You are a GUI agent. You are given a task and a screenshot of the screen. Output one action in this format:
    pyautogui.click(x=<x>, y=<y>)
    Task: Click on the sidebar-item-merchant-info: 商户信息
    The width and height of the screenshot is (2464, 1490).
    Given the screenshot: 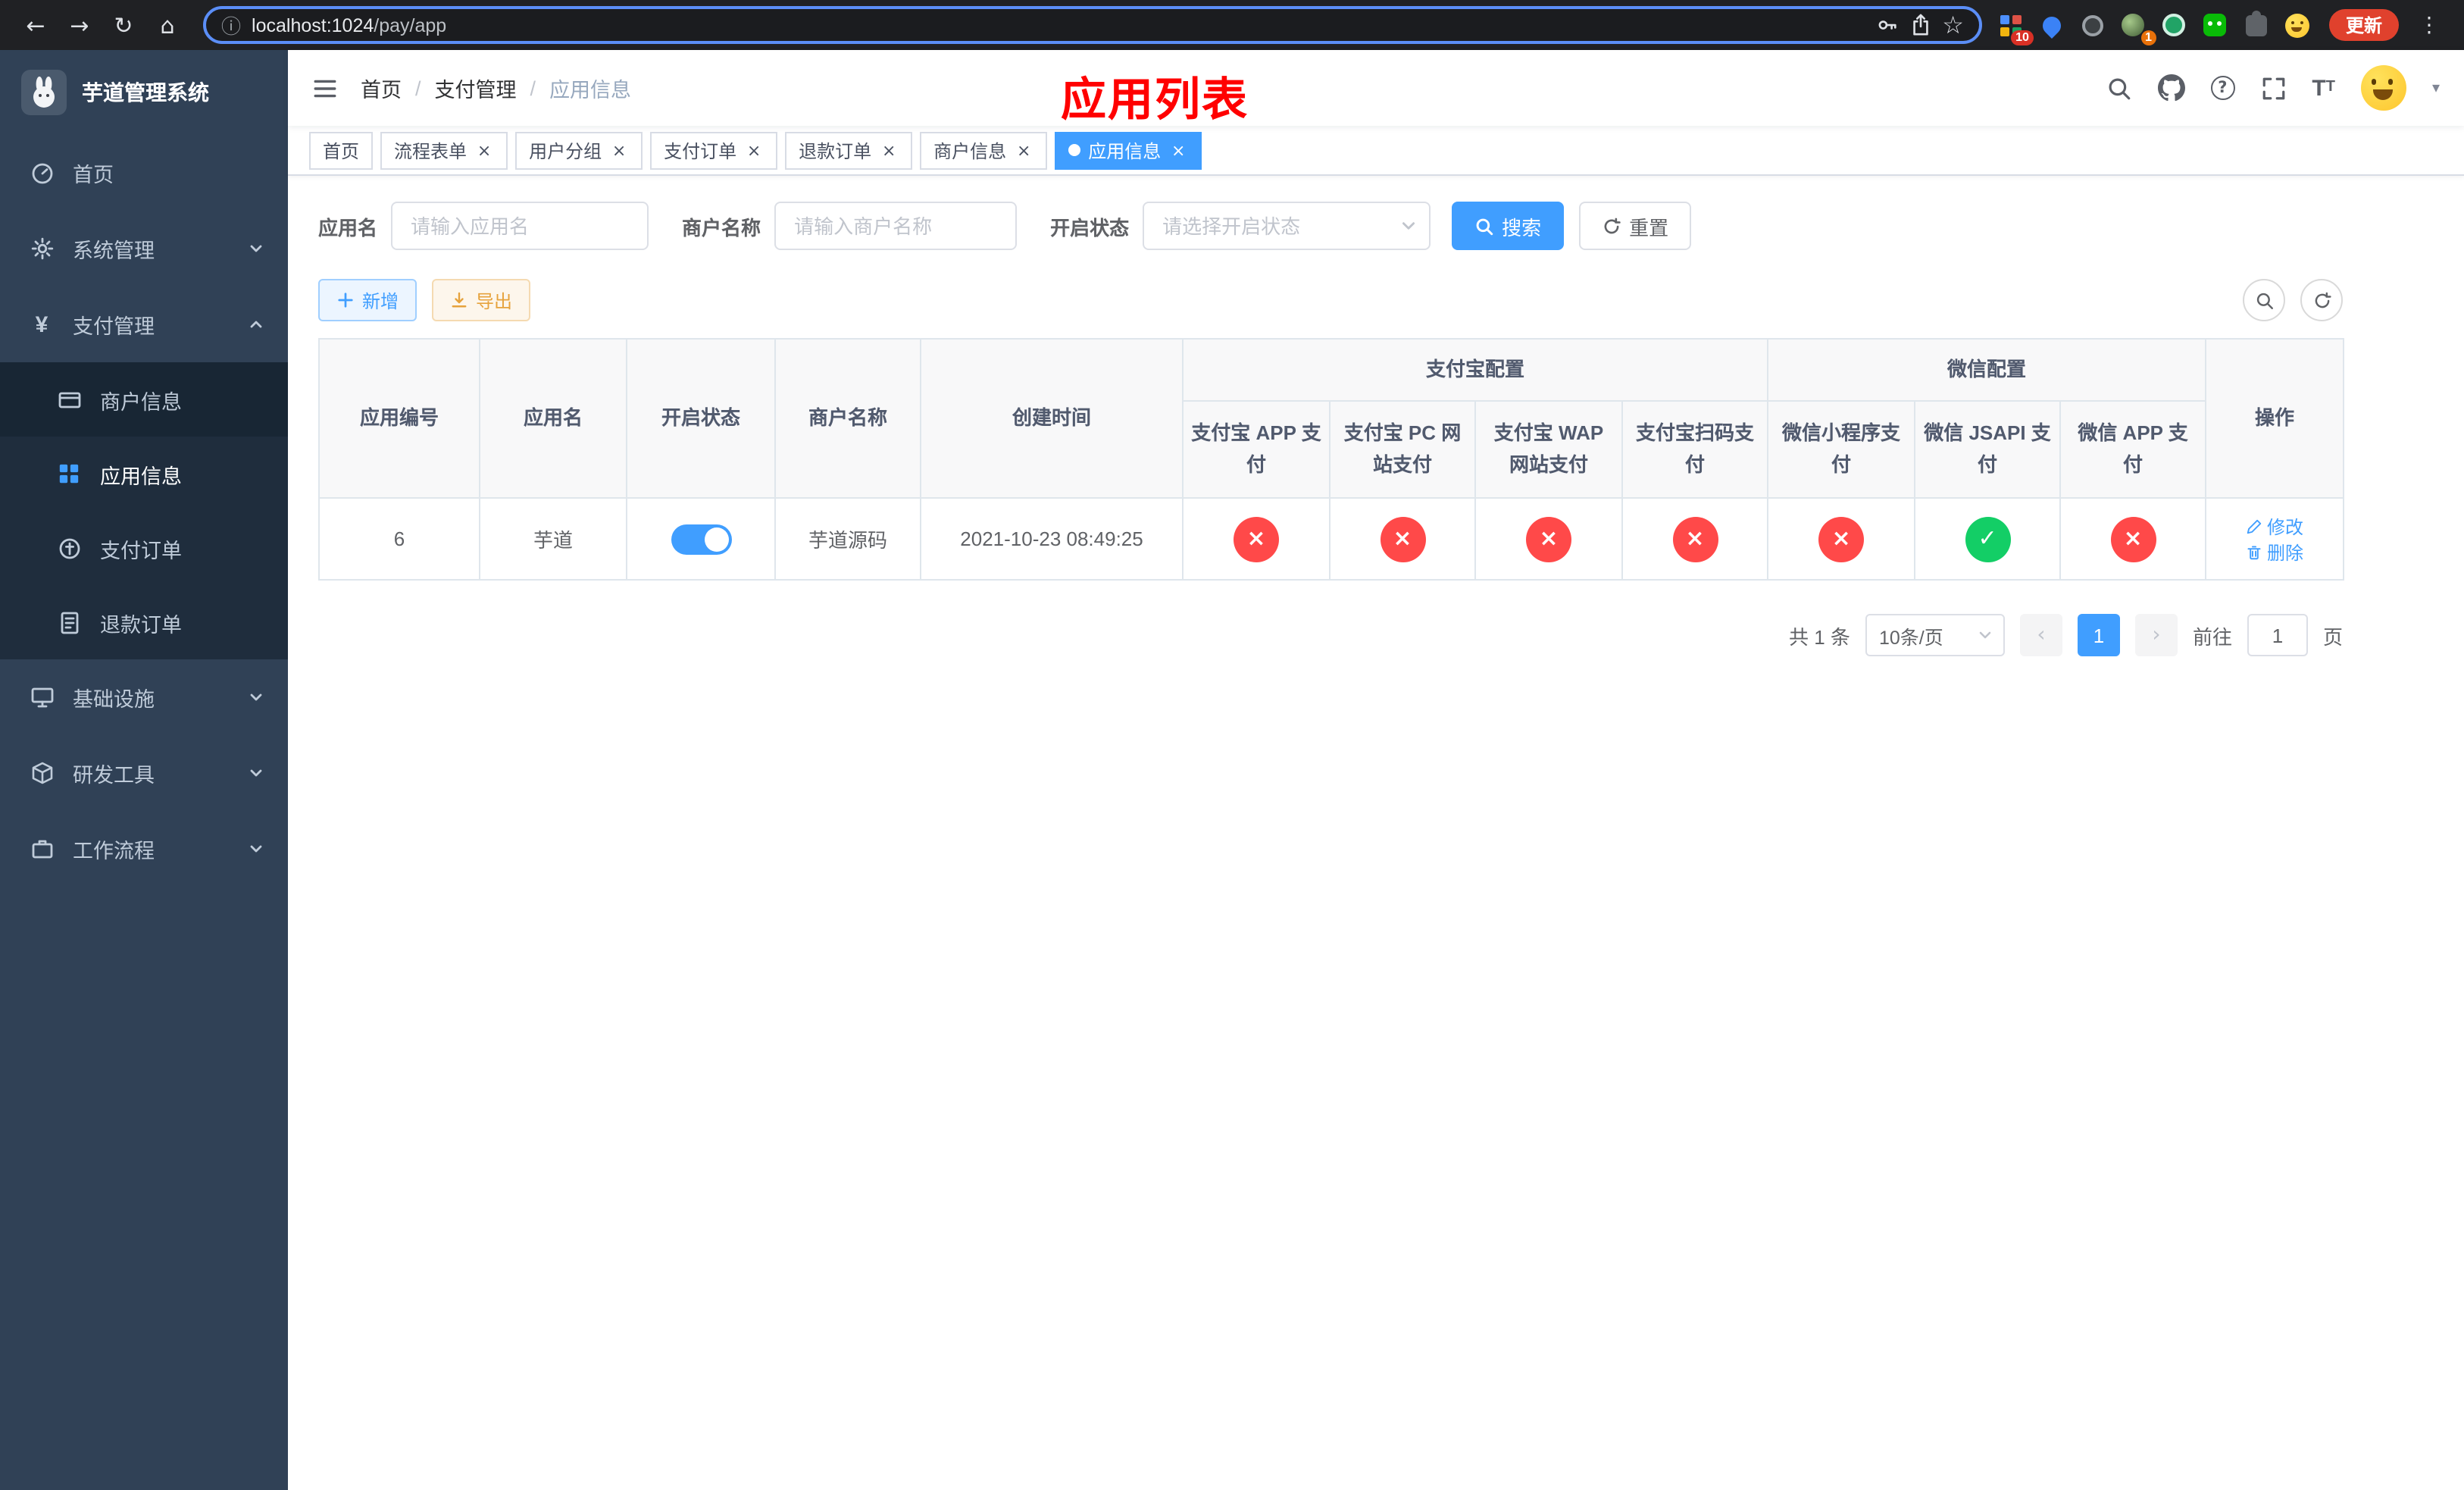 What is the action you would take?
    pyautogui.click(x=144, y=400)
    